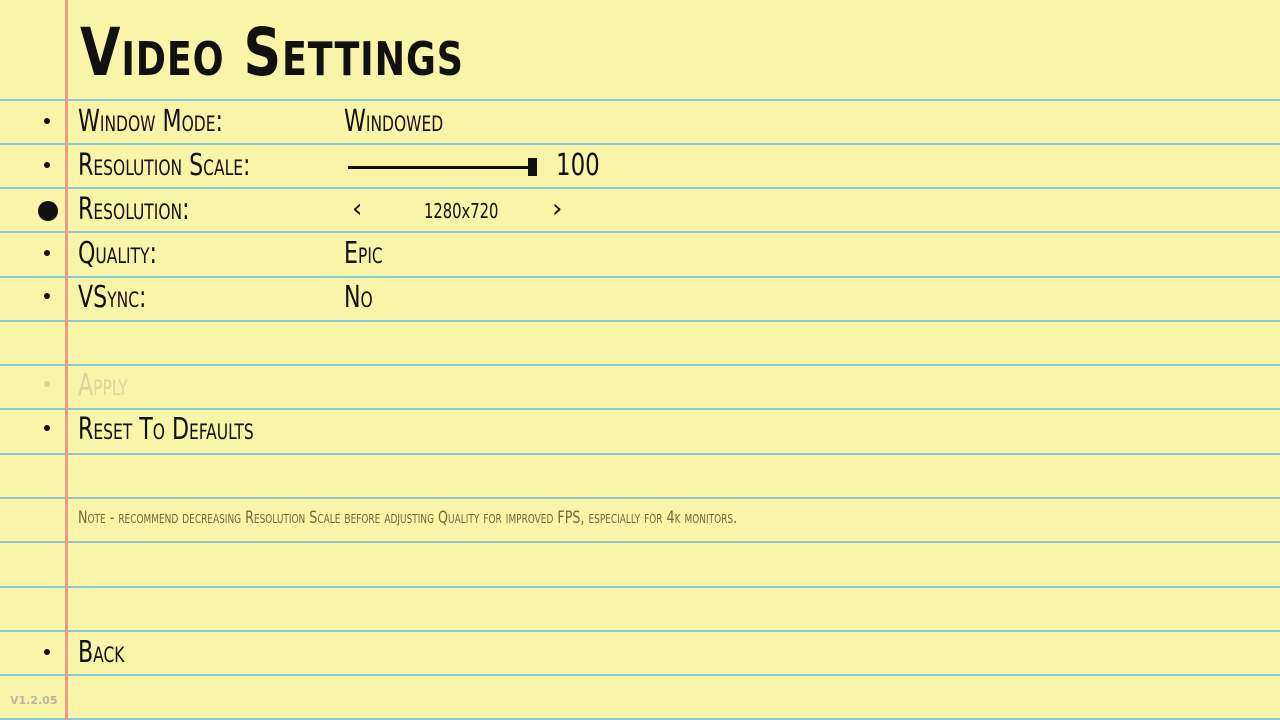 This screenshot has width=1280, height=720. Describe the element at coordinates (640, 255) in the screenshot. I see `setting-row-quality: Quality: Epic` at that location.